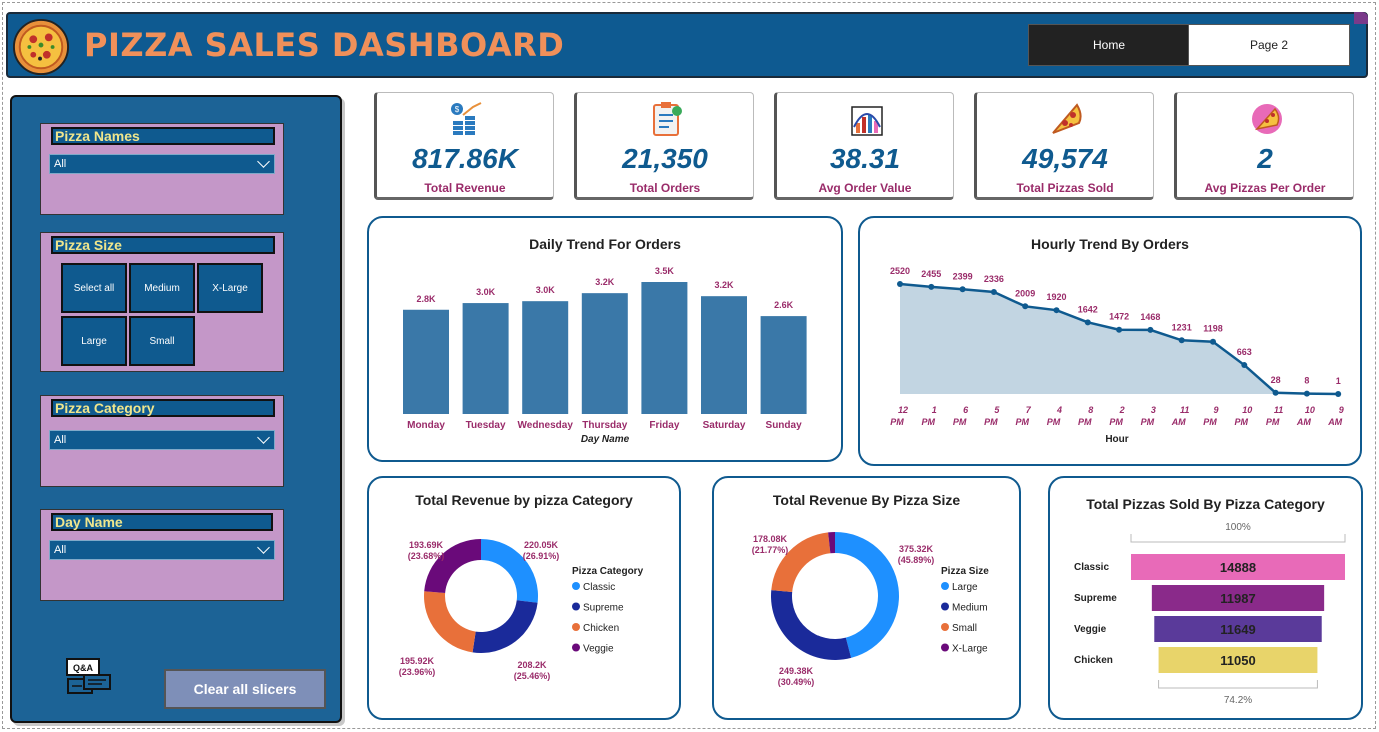  I want to click on pizza-category-dropdown: All, so click(162, 440).